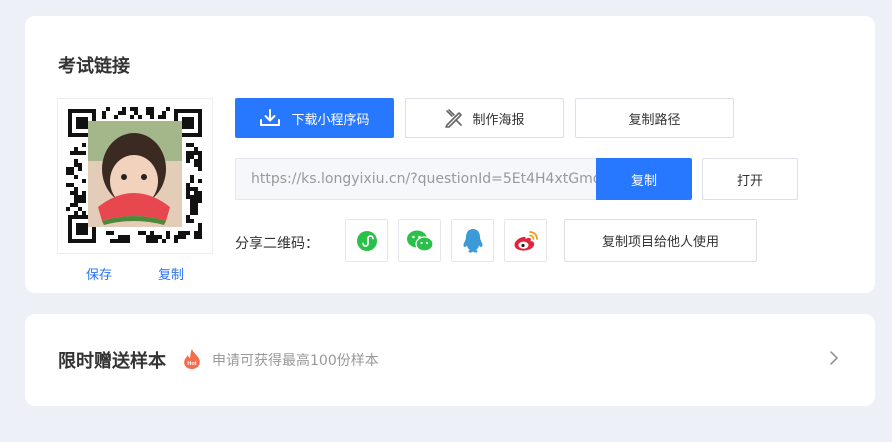  Describe the element at coordinates (94, 66) in the screenshot. I see `section-title: 考试链接` at that location.